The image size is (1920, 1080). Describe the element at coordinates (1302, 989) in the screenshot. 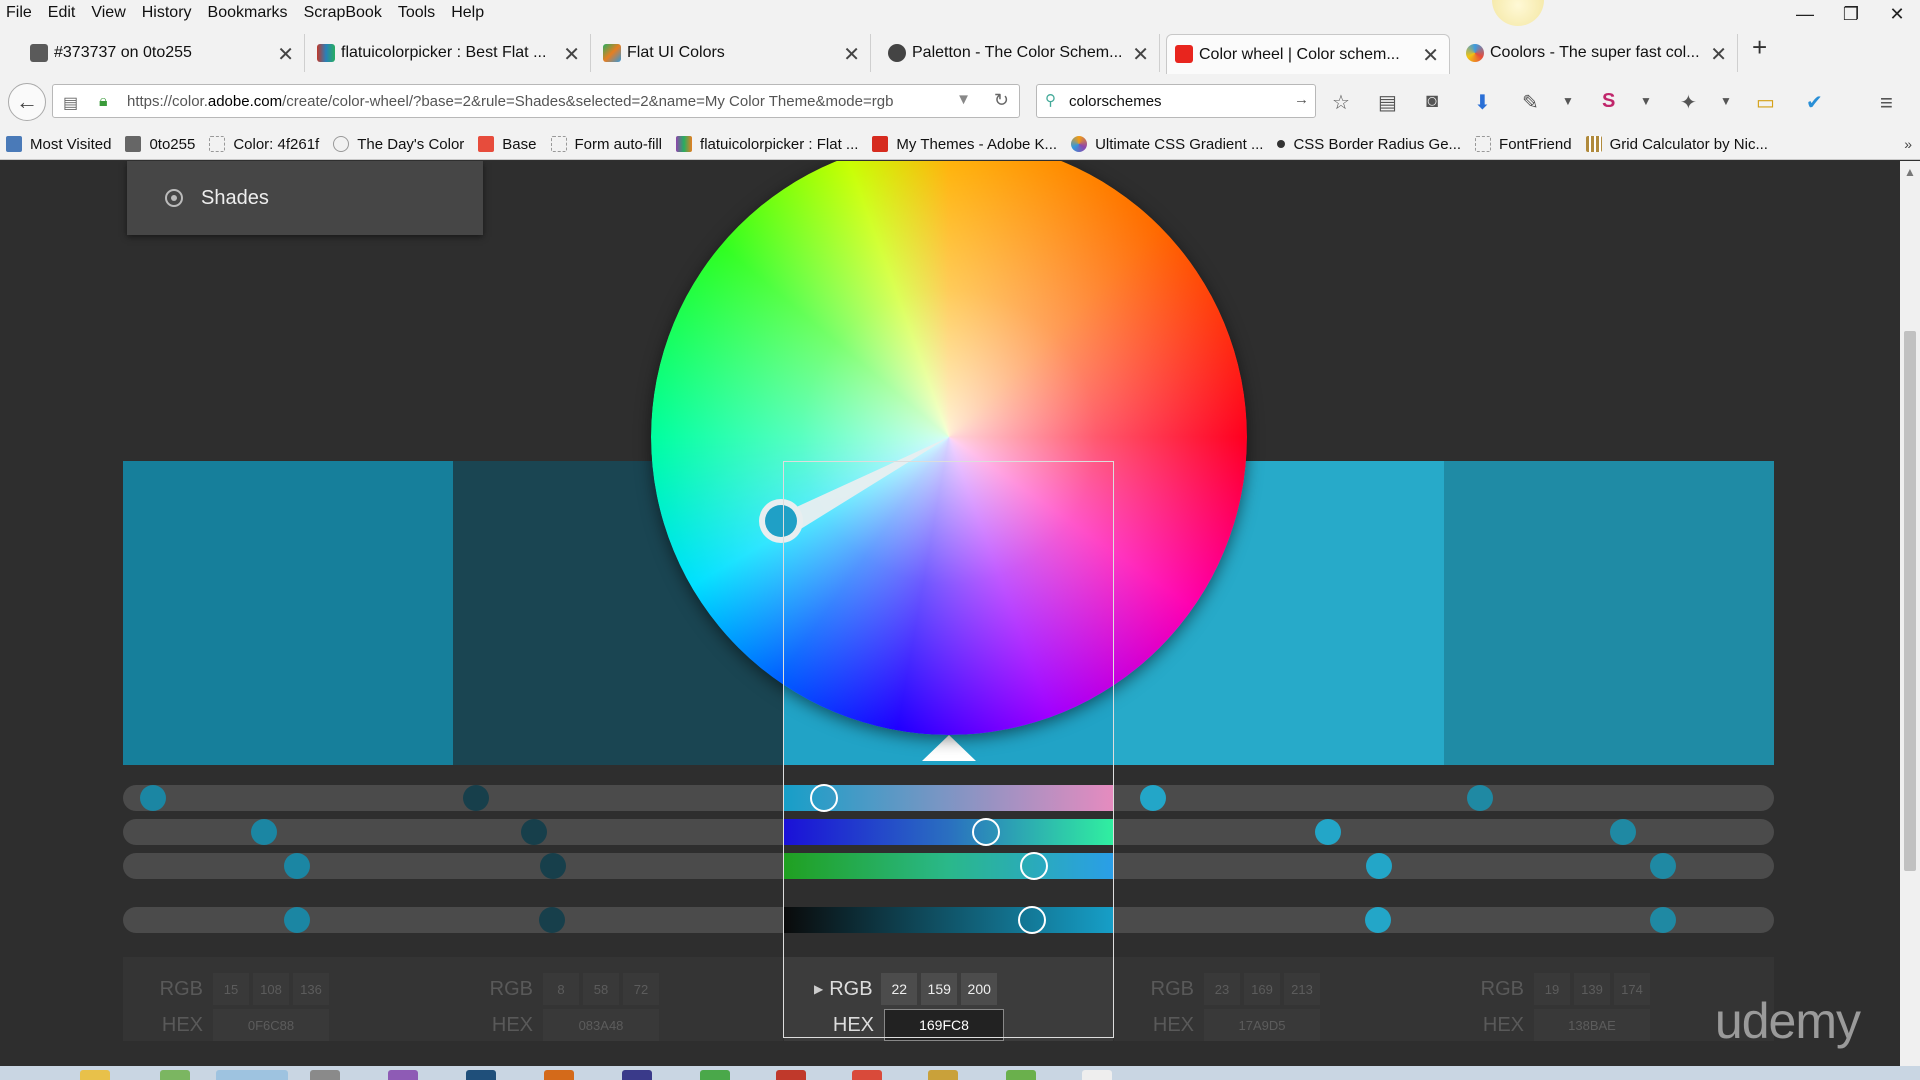

I see `b-value: 213` at that location.